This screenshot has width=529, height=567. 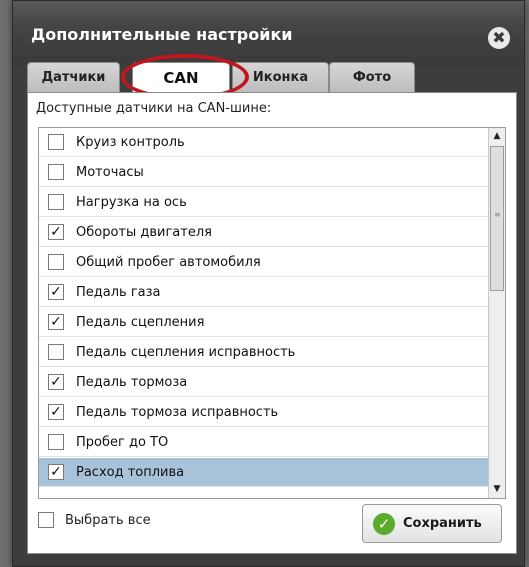 I want to click on sensor-row: Педаль сцепления исправность, so click(x=264, y=352).